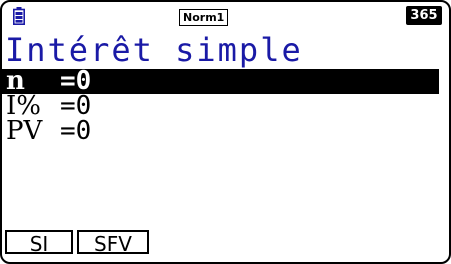 The width and height of the screenshot is (451, 264). I want to click on battery-icon, so click(19, 16).